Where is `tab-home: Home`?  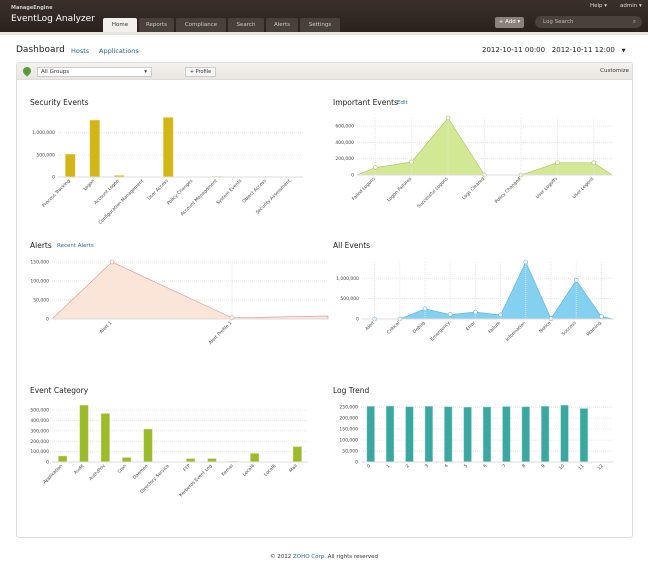
tab-home: Home is located at coordinates (120, 25).